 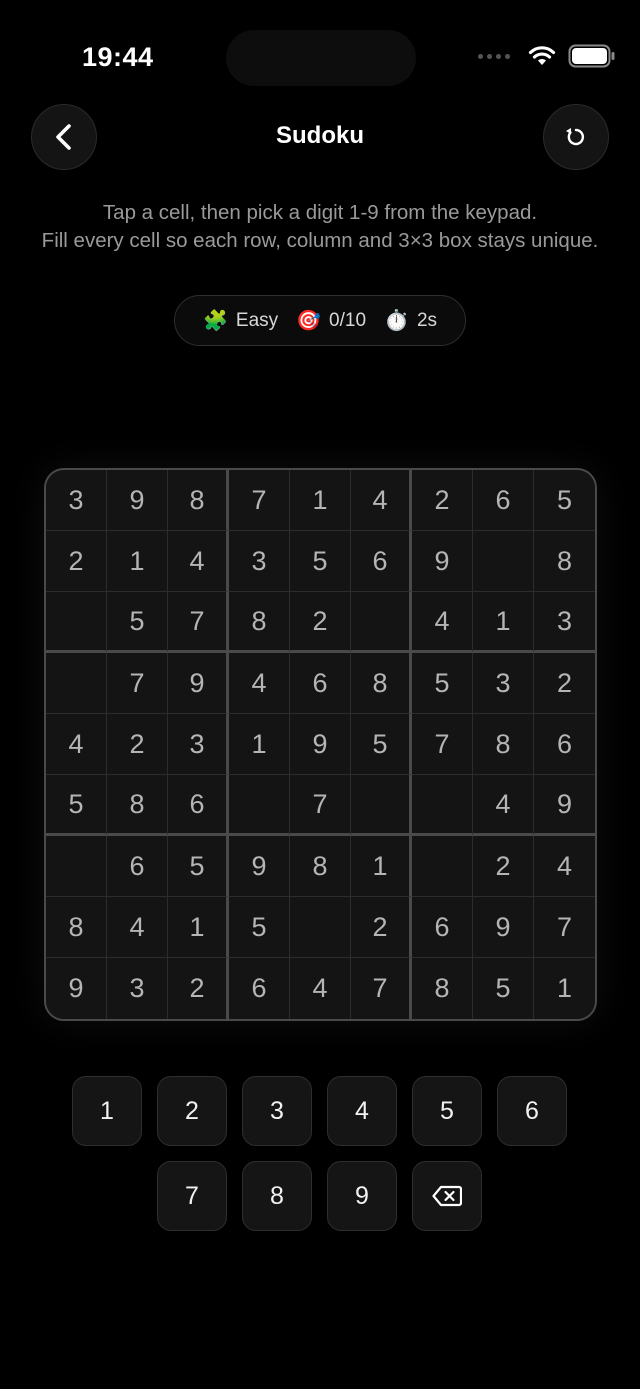 I want to click on keypad-key-4: 4, so click(x=362, y=1111).